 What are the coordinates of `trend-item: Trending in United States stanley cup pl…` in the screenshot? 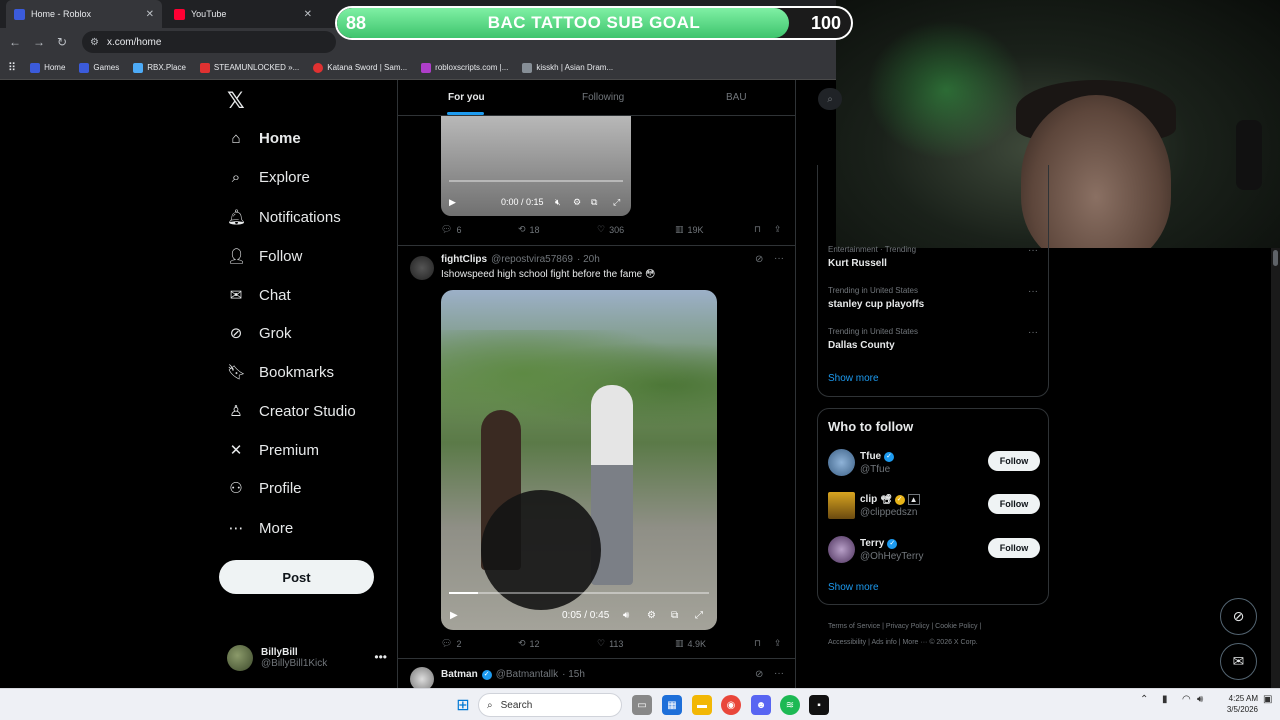 It's located at (933, 298).